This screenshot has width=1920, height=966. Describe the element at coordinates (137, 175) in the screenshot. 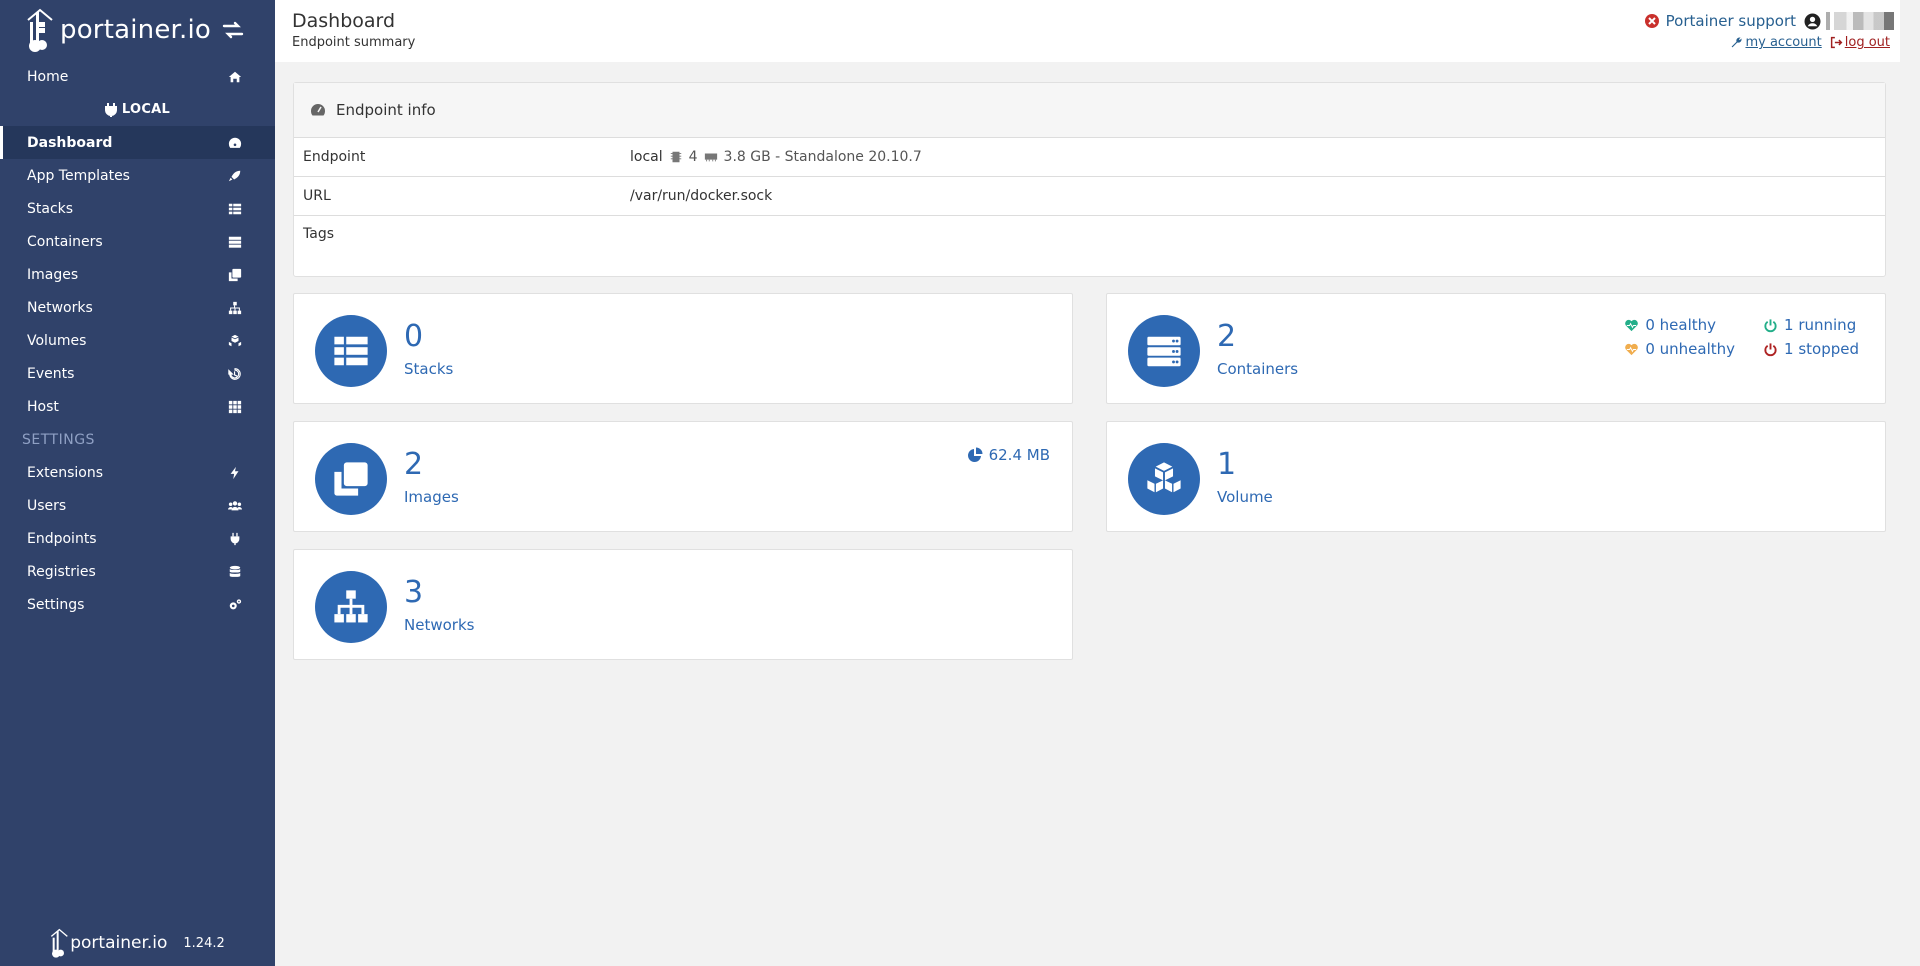

I see `sidebar-item-app-templates: App Templates` at that location.